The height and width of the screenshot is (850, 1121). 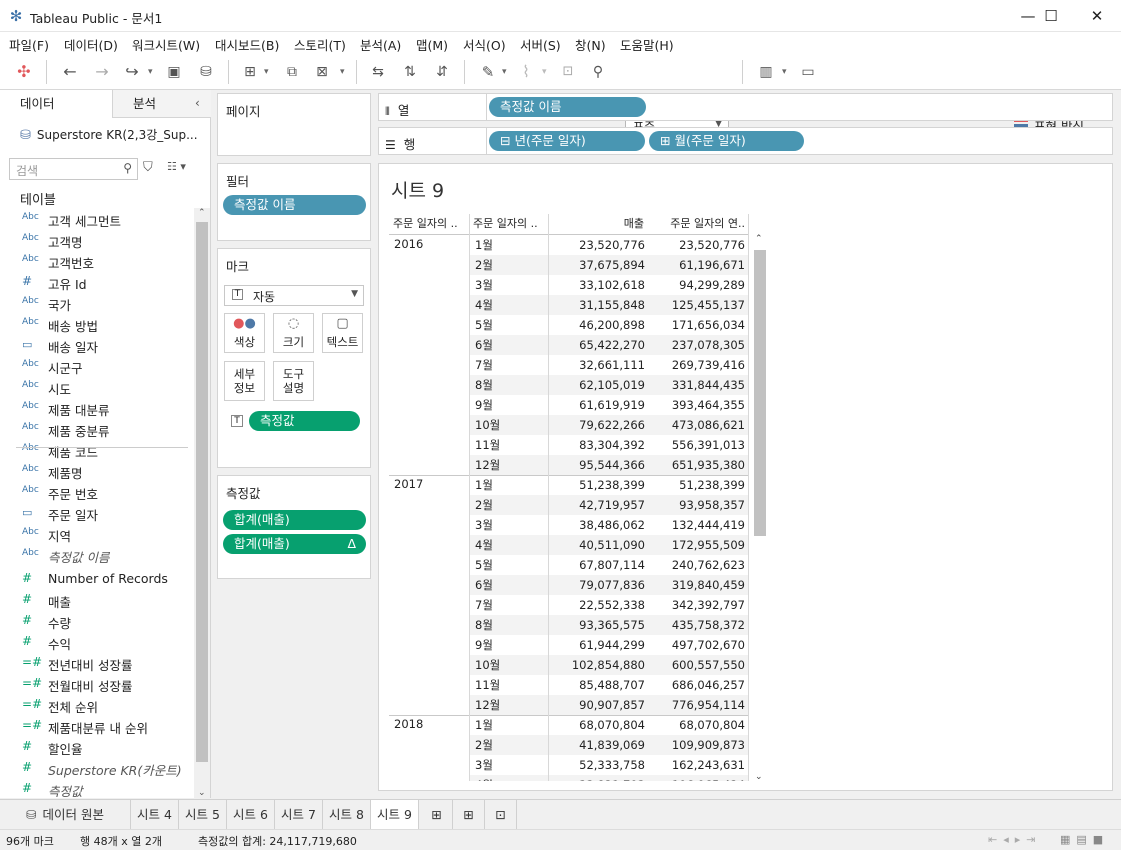 What do you see at coordinates (442, 72) in the screenshot?
I see `sort-descending-icon: ⇵` at bounding box center [442, 72].